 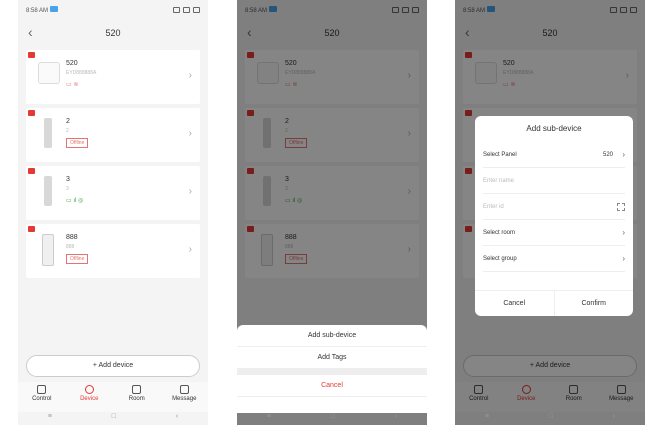 I want to click on title-bar: ‹ 520, so click(x=113, y=33).